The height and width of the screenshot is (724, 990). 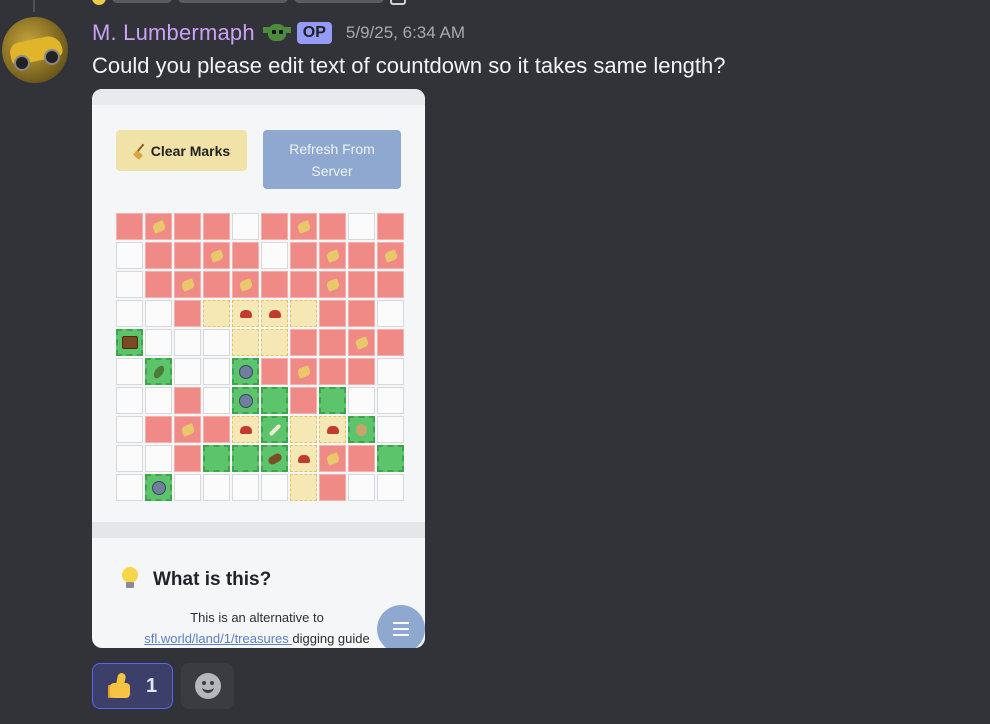 What do you see at coordinates (34, 6) in the screenshot?
I see `reply-thread-line` at bounding box center [34, 6].